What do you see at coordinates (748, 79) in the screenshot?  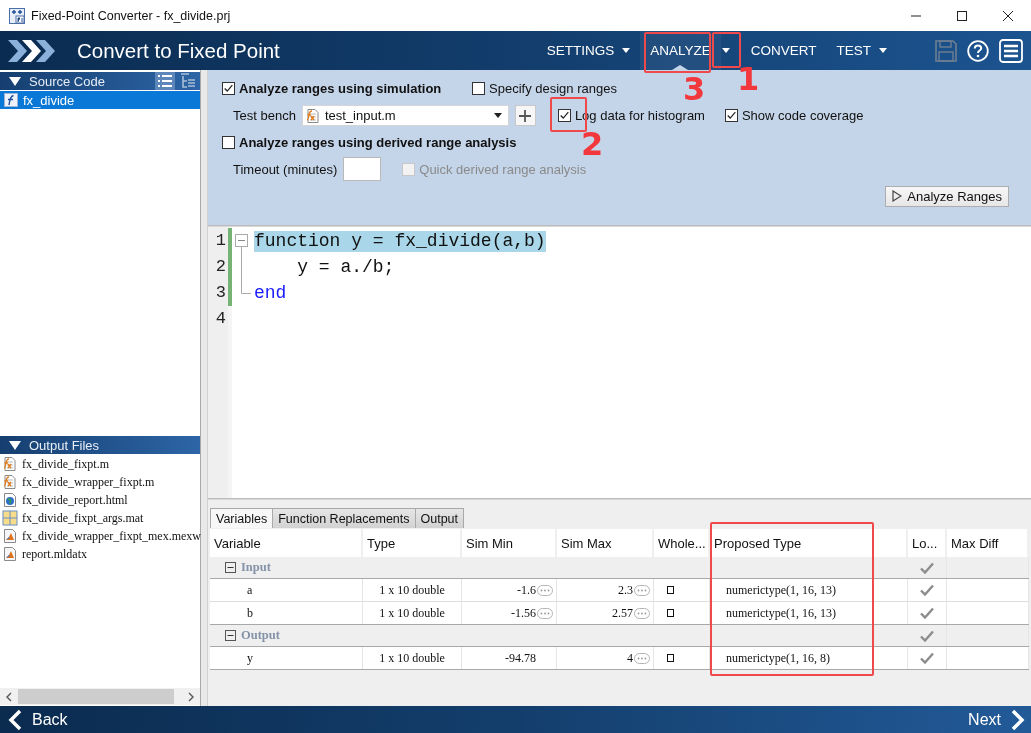 I see `annotation-number: 1` at bounding box center [748, 79].